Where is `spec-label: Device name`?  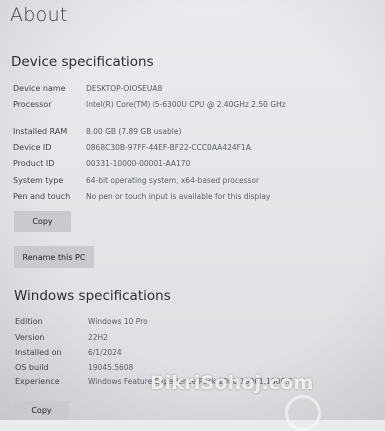
spec-label: Device name is located at coordinates (39, 88).